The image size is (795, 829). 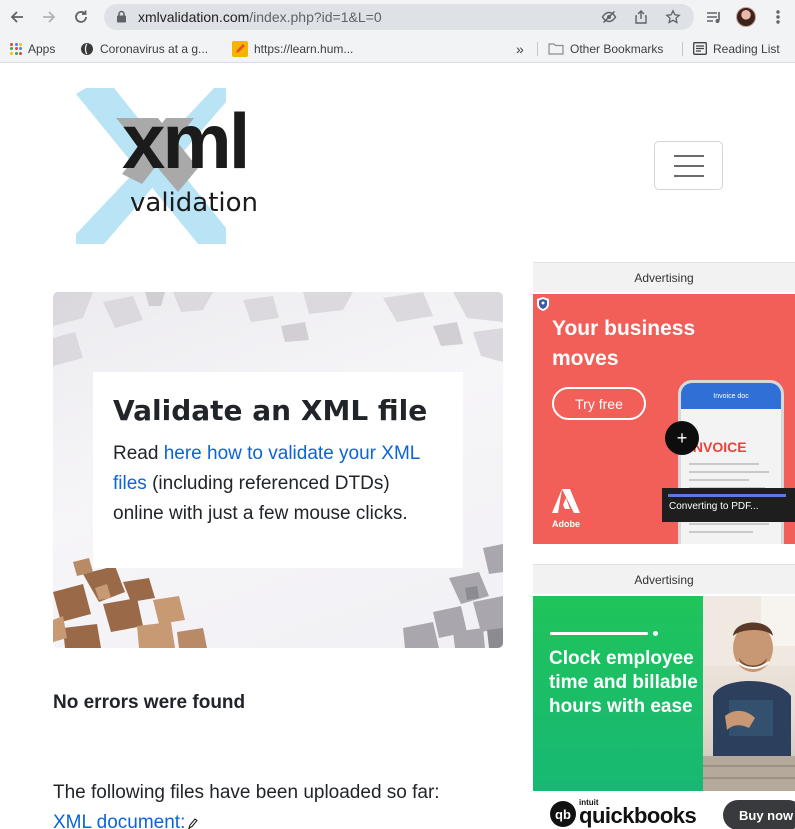 I want to click on xml-document-link: XML document:, so click(x=119, y=820).